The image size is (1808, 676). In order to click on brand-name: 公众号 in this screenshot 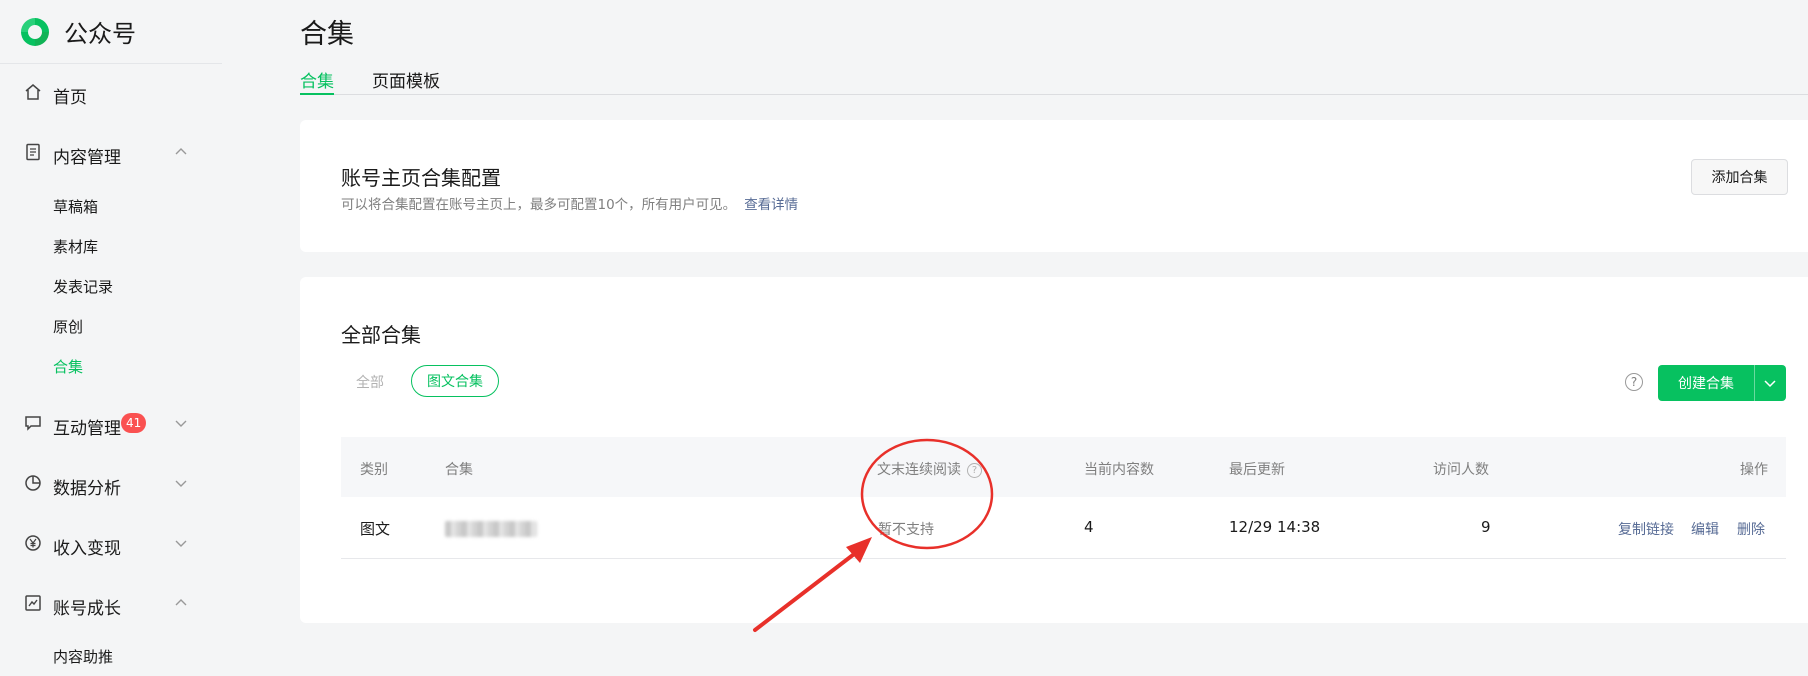, I will do `click(100, 34)`.